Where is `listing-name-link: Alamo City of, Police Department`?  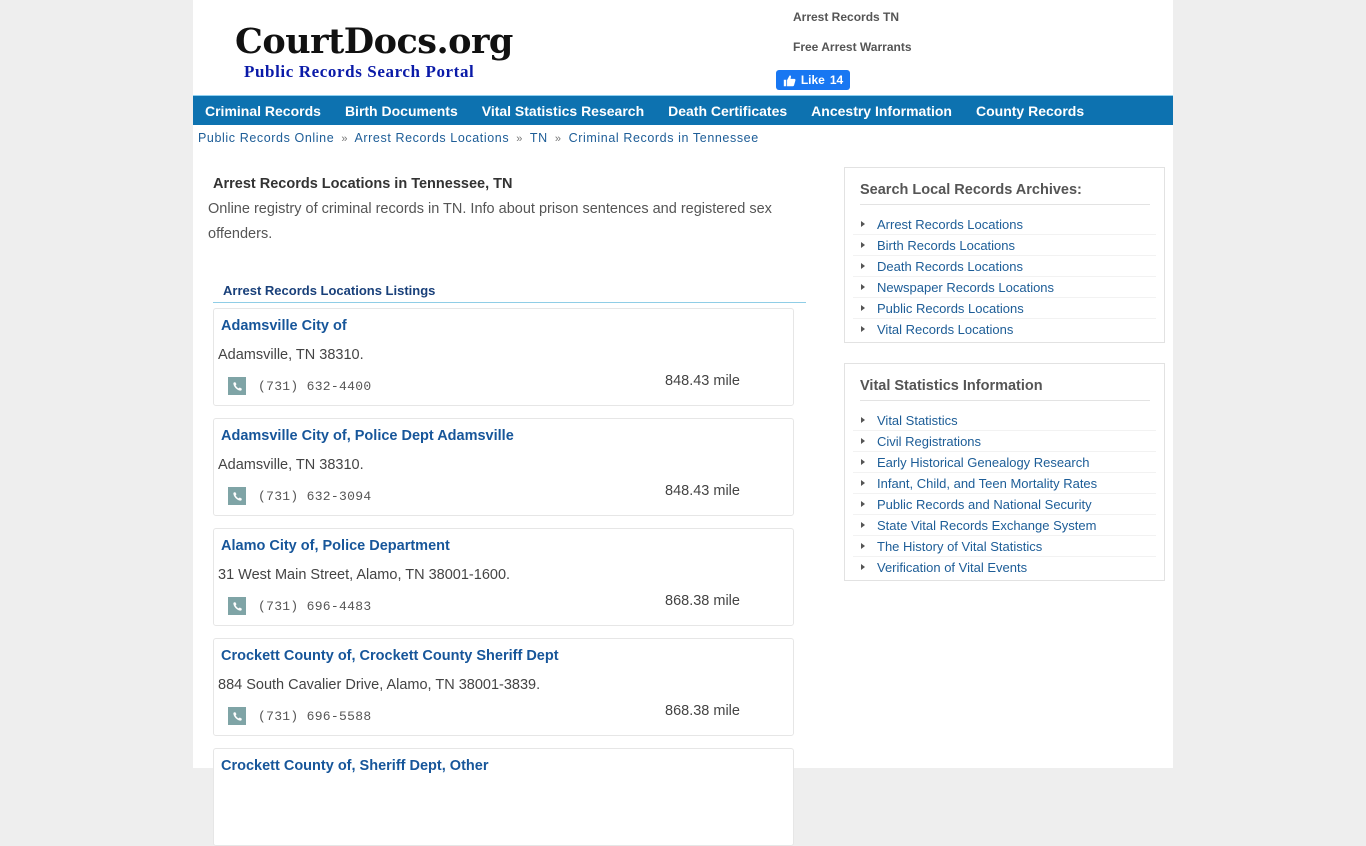
listing-name-link: Alamo City of, Police Department is located at coordinates (335, 546).